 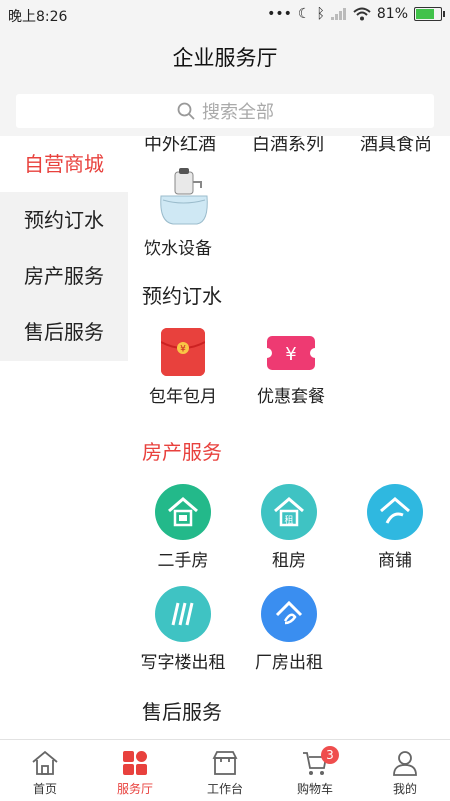 What do you see at coordinates (315, 770) in the screenshot?
I see `tab-cart: 3 购物车` at bounding box center [315, 770].